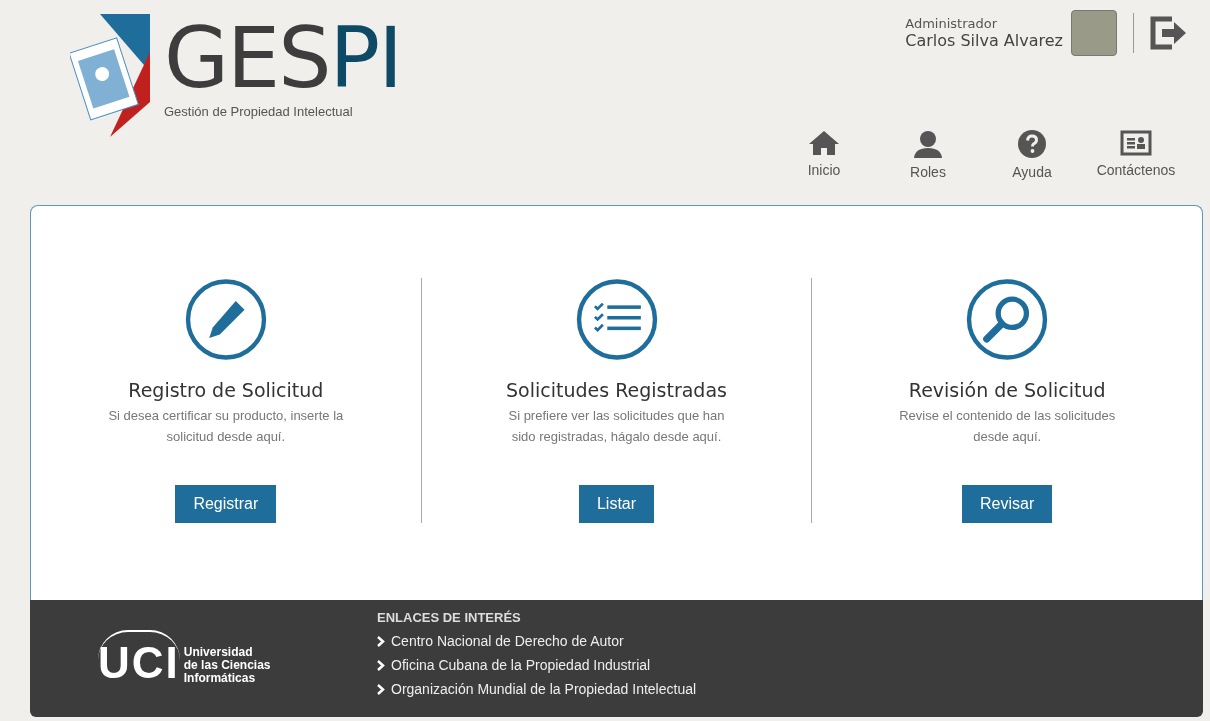 This screenshot has width=1210, height=721. What do you see at coordinates (139, 658) in the screenshot?
I see `uci-logo-mark: UCI` at bounding box center [139, 658].